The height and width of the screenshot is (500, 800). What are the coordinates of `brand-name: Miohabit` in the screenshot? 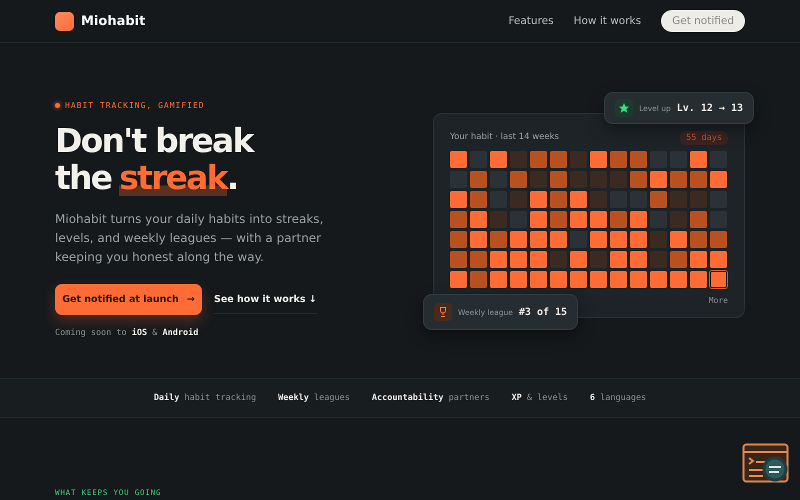 It's located at (113, 21).